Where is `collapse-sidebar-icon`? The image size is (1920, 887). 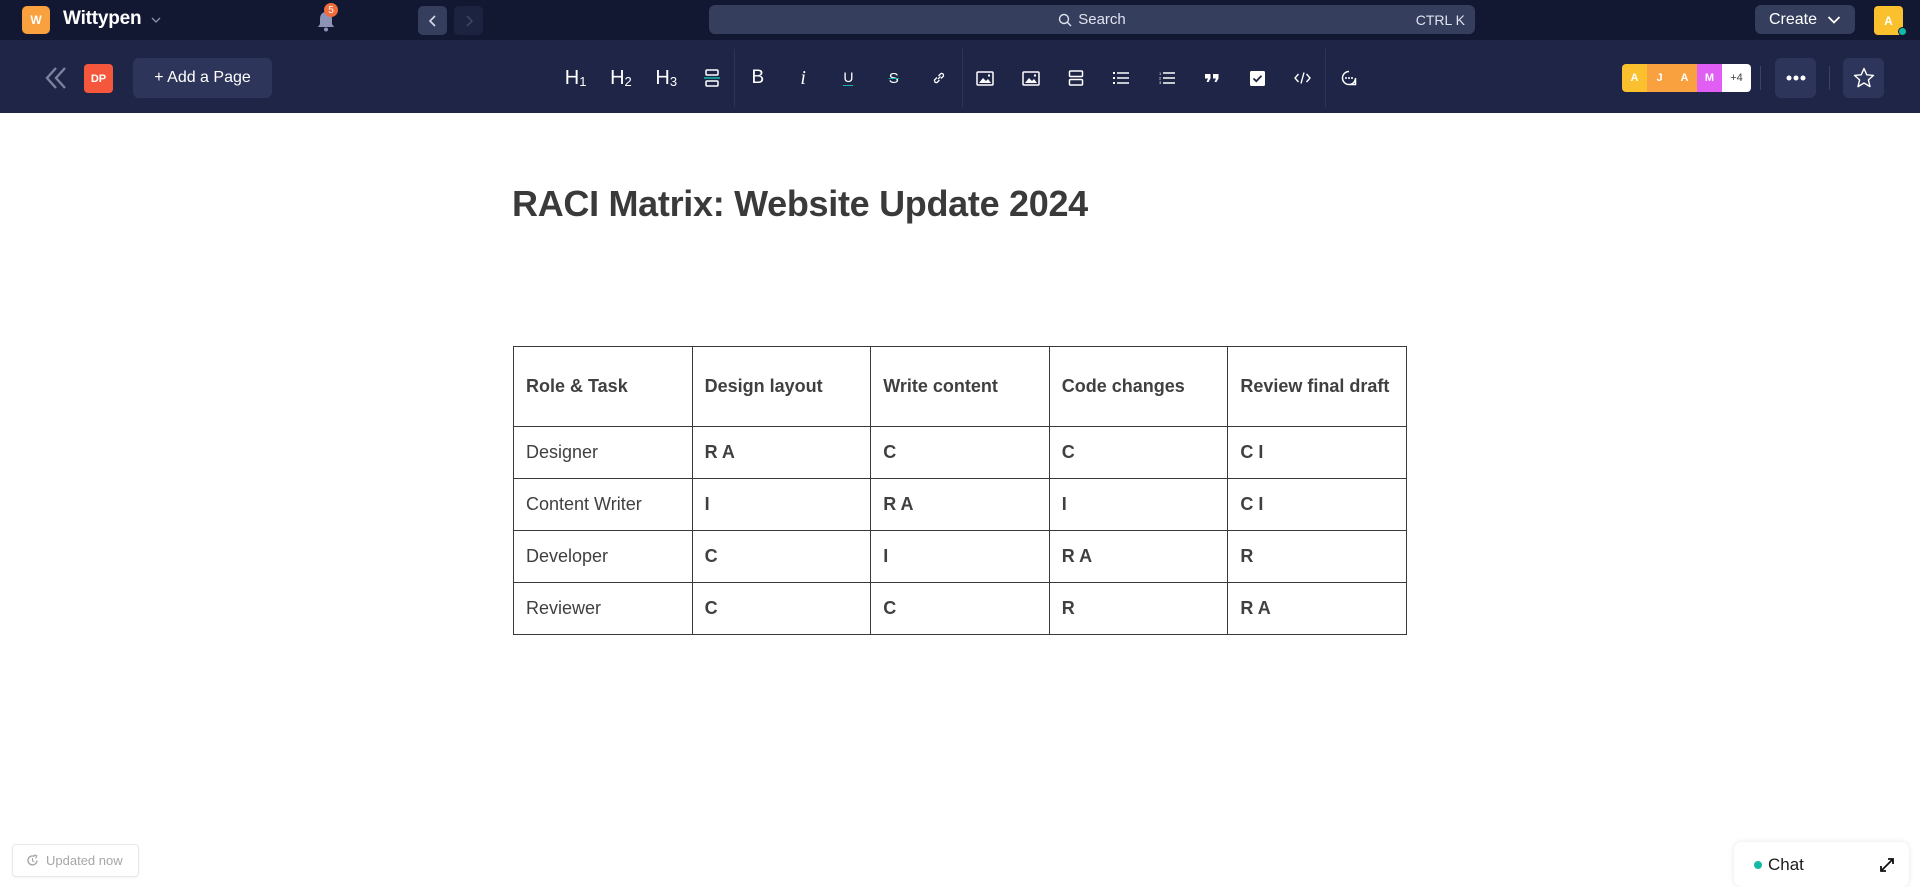 collapse-sidebar-icon is located at coordinates (56, 78).